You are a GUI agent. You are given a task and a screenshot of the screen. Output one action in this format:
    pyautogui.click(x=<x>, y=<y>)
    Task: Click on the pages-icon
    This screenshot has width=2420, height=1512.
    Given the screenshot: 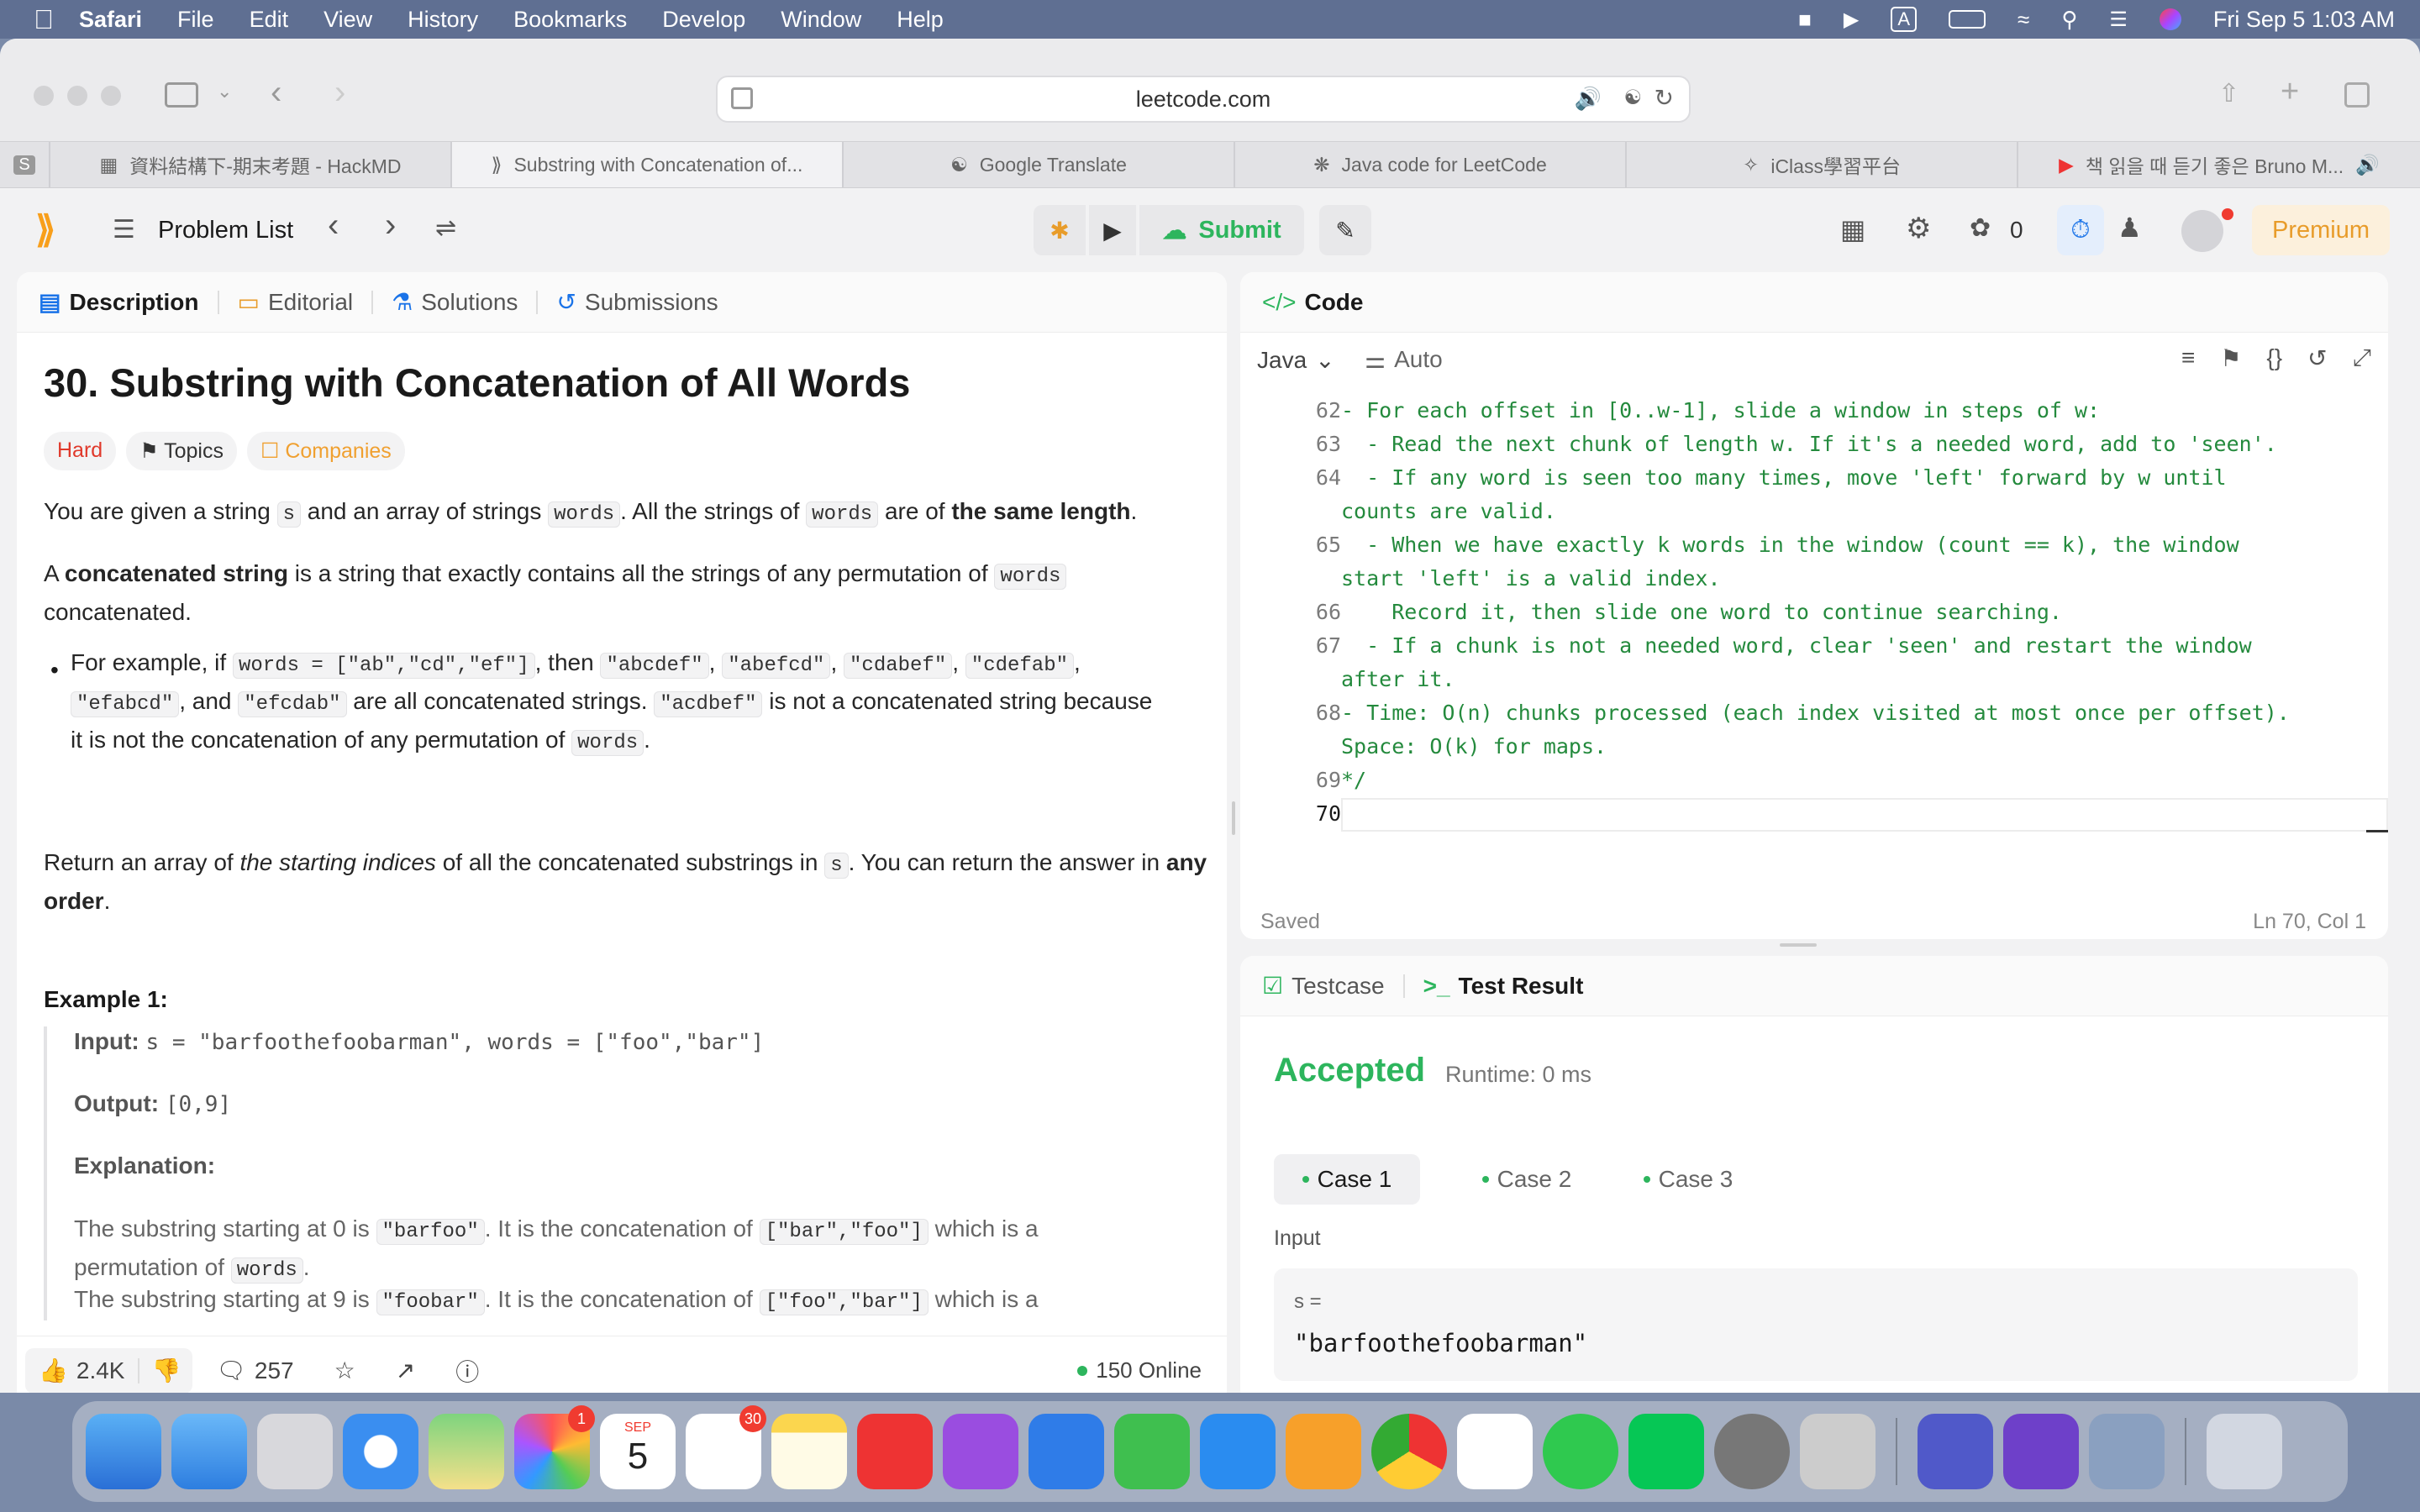 What is the action you would take?
    pyautogui.click(x=1323, y=1451)
    